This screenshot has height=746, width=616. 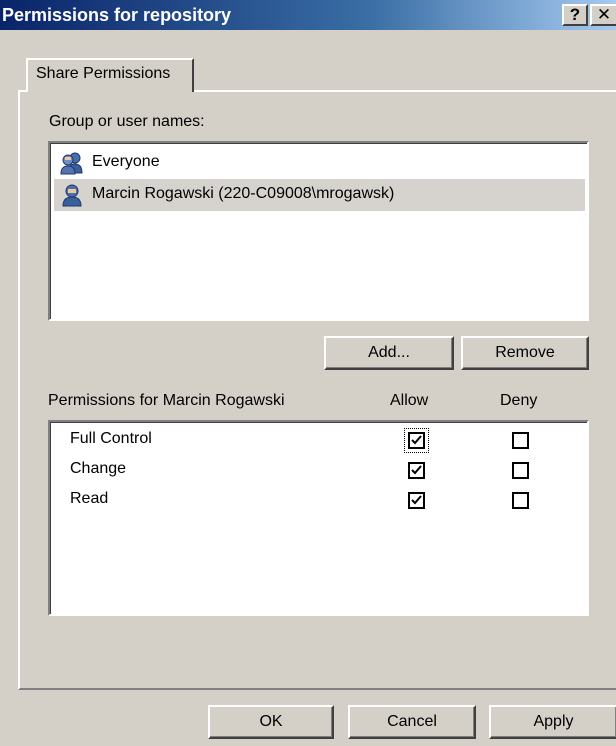 I want to click on allow-checkbox-full-control, so click(x=416, y=440).